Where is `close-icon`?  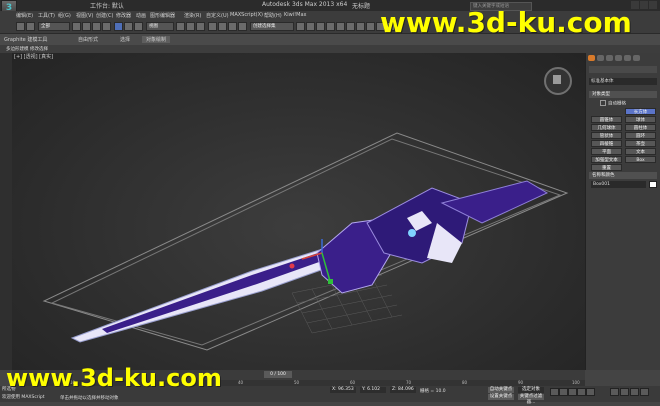
close-icon is located at coordinates (653, 5).